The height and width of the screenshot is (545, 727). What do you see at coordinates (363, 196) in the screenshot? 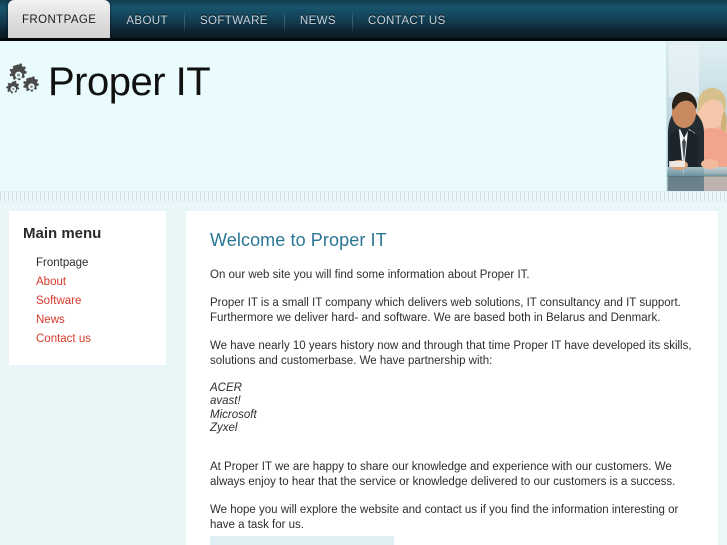
I see `decorative-stripe-band` at bounding box center [363, 196].